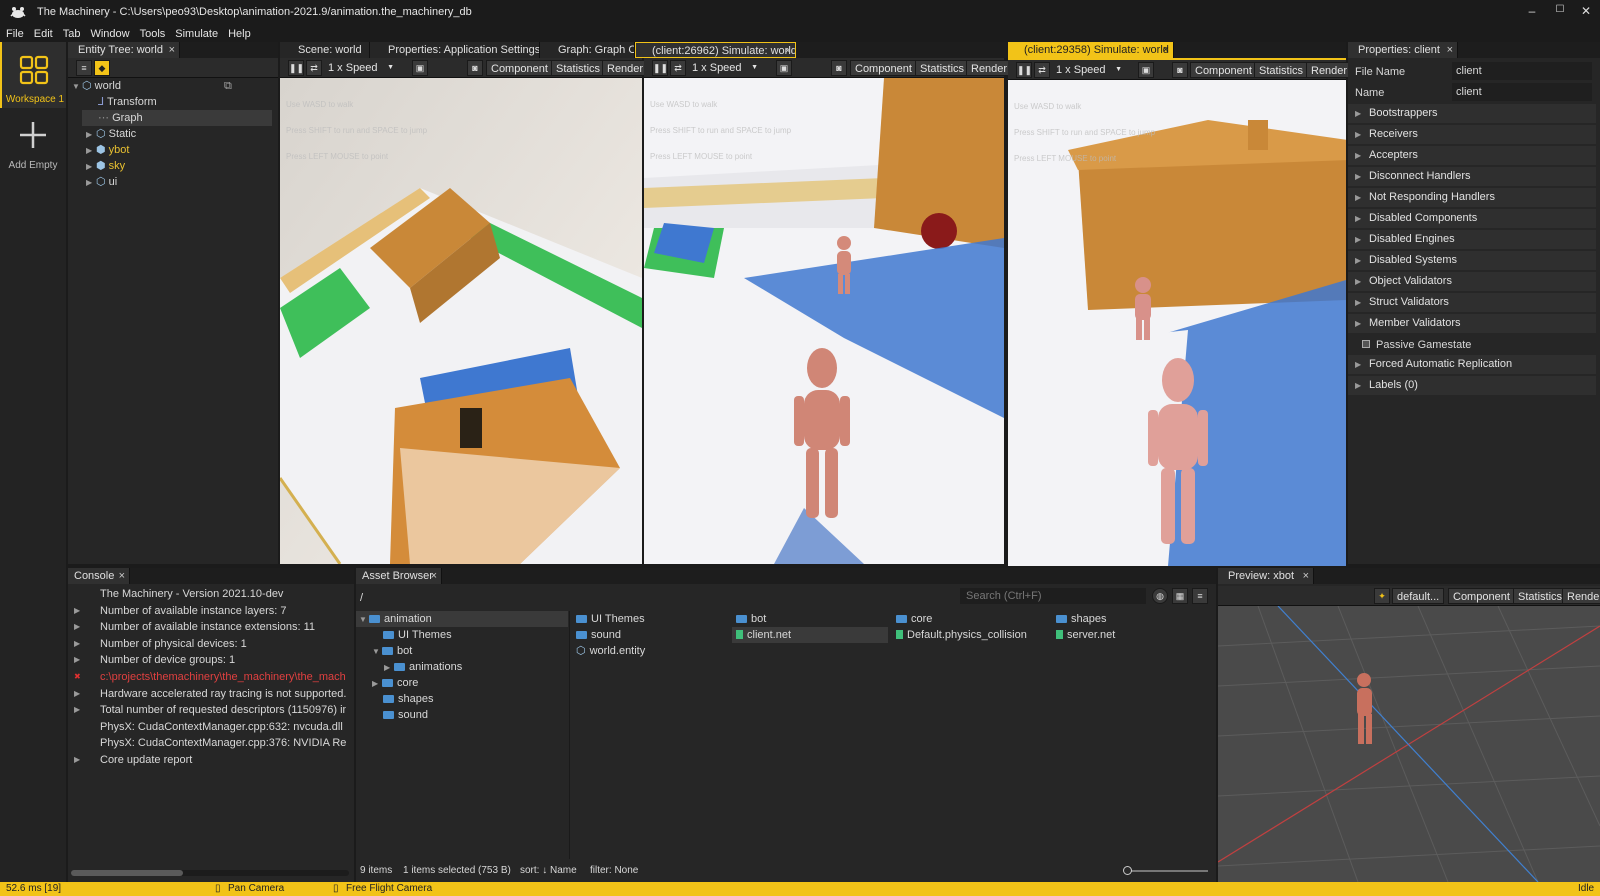  I want to click on section-disabled-engines: ▶ Disabled Engines, so click(1472, 239).